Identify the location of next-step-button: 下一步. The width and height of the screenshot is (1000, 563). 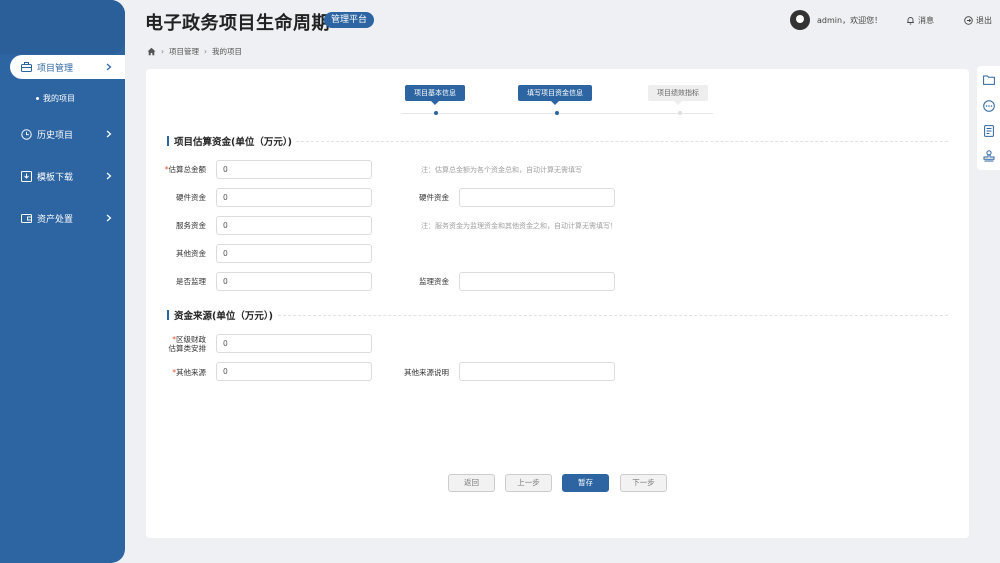
(643, 483).